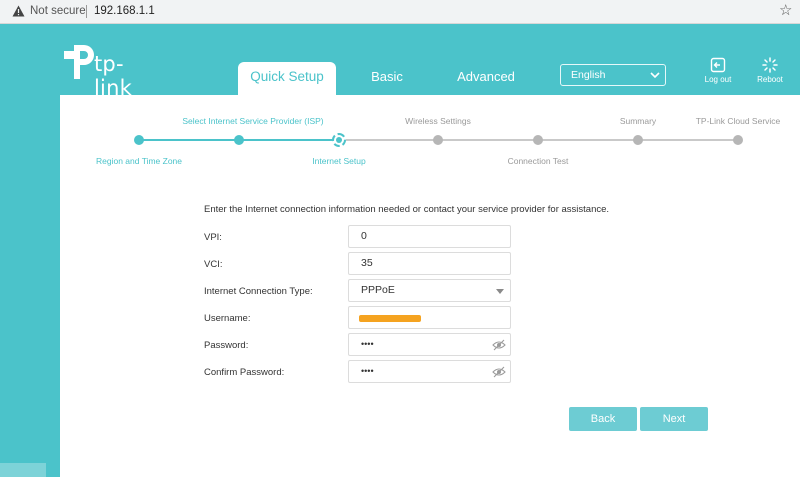 The width and height of the screenshot is (800, 477). I want to click on step-dot-cloud, so click(738, 140).